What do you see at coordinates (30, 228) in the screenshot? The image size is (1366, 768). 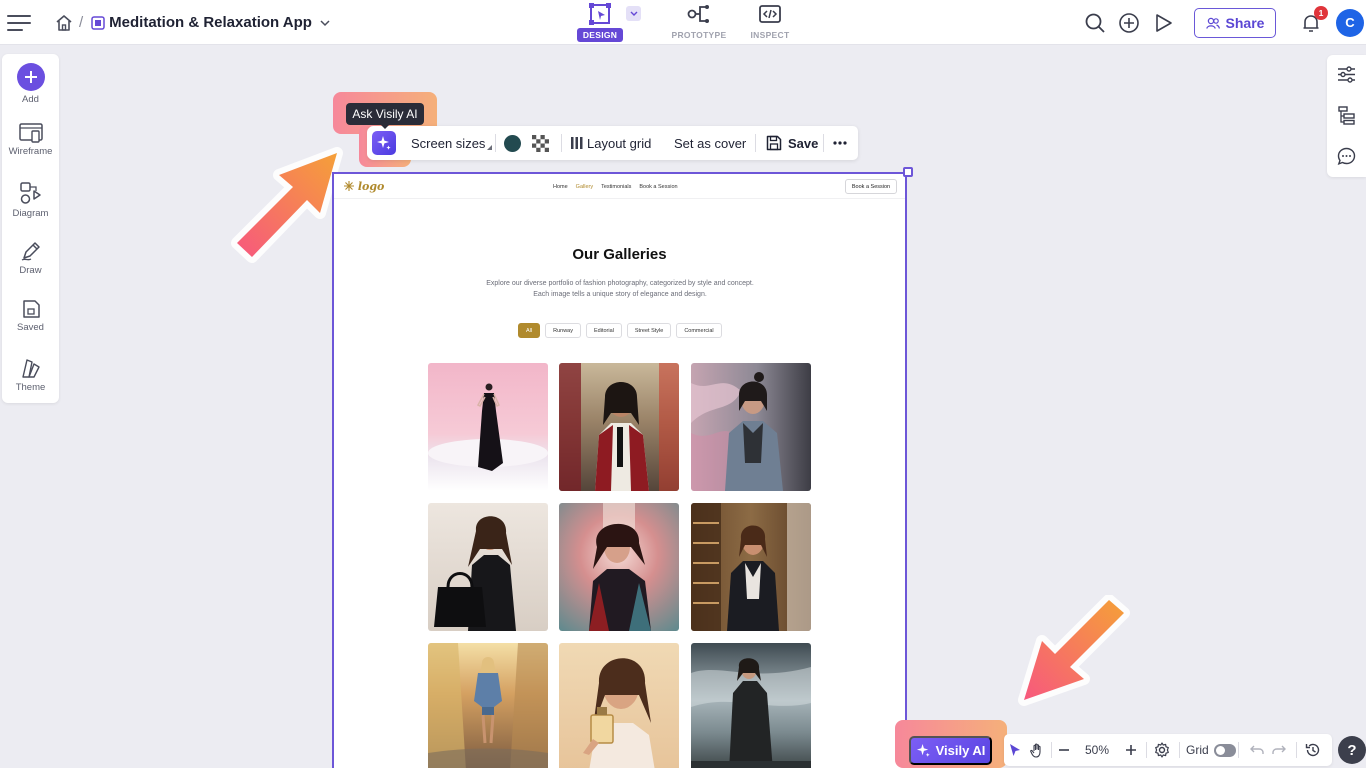 I see `left-tool-panel: Add Wireframe Diagram Draw Saved Theme` at bounding box center [30, 228].